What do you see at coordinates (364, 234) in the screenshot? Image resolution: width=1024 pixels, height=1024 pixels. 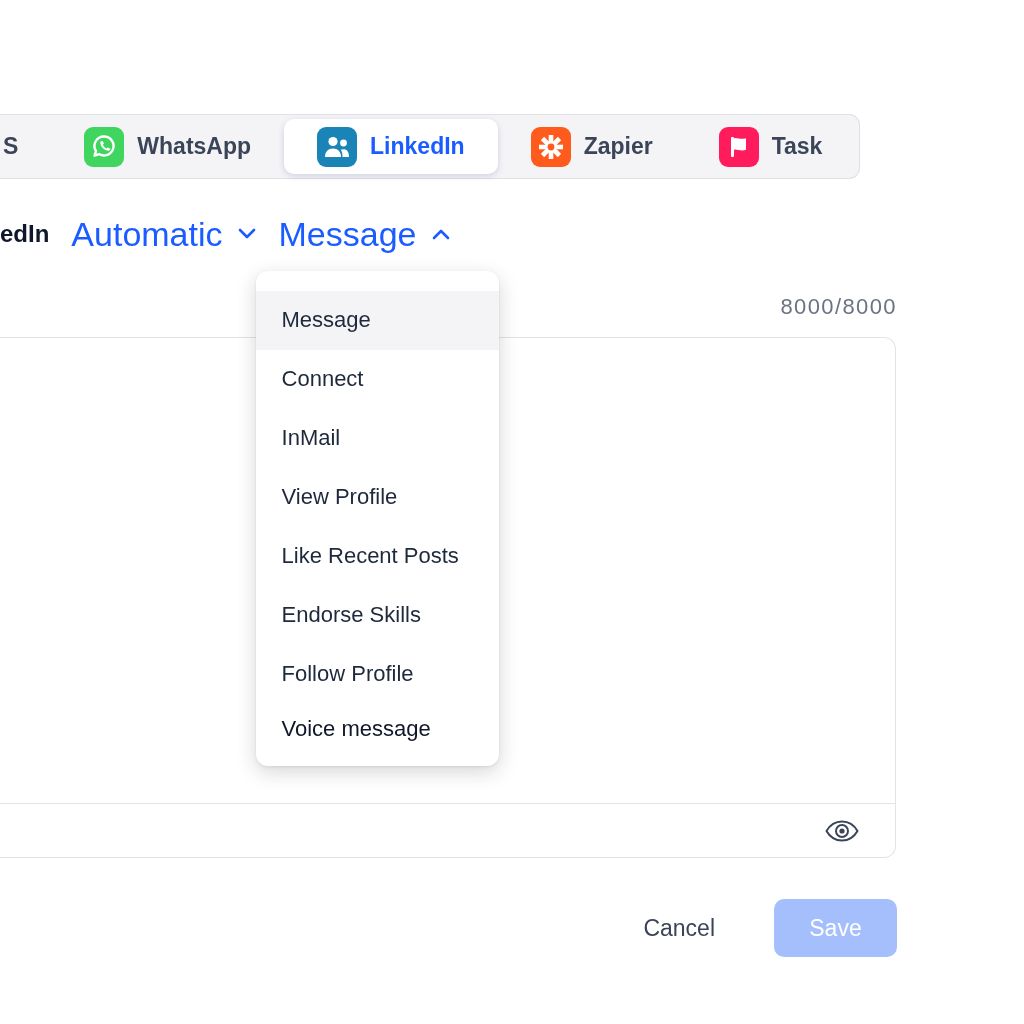 I see `select-dropdown: Message` at bounding box center [364, 234].